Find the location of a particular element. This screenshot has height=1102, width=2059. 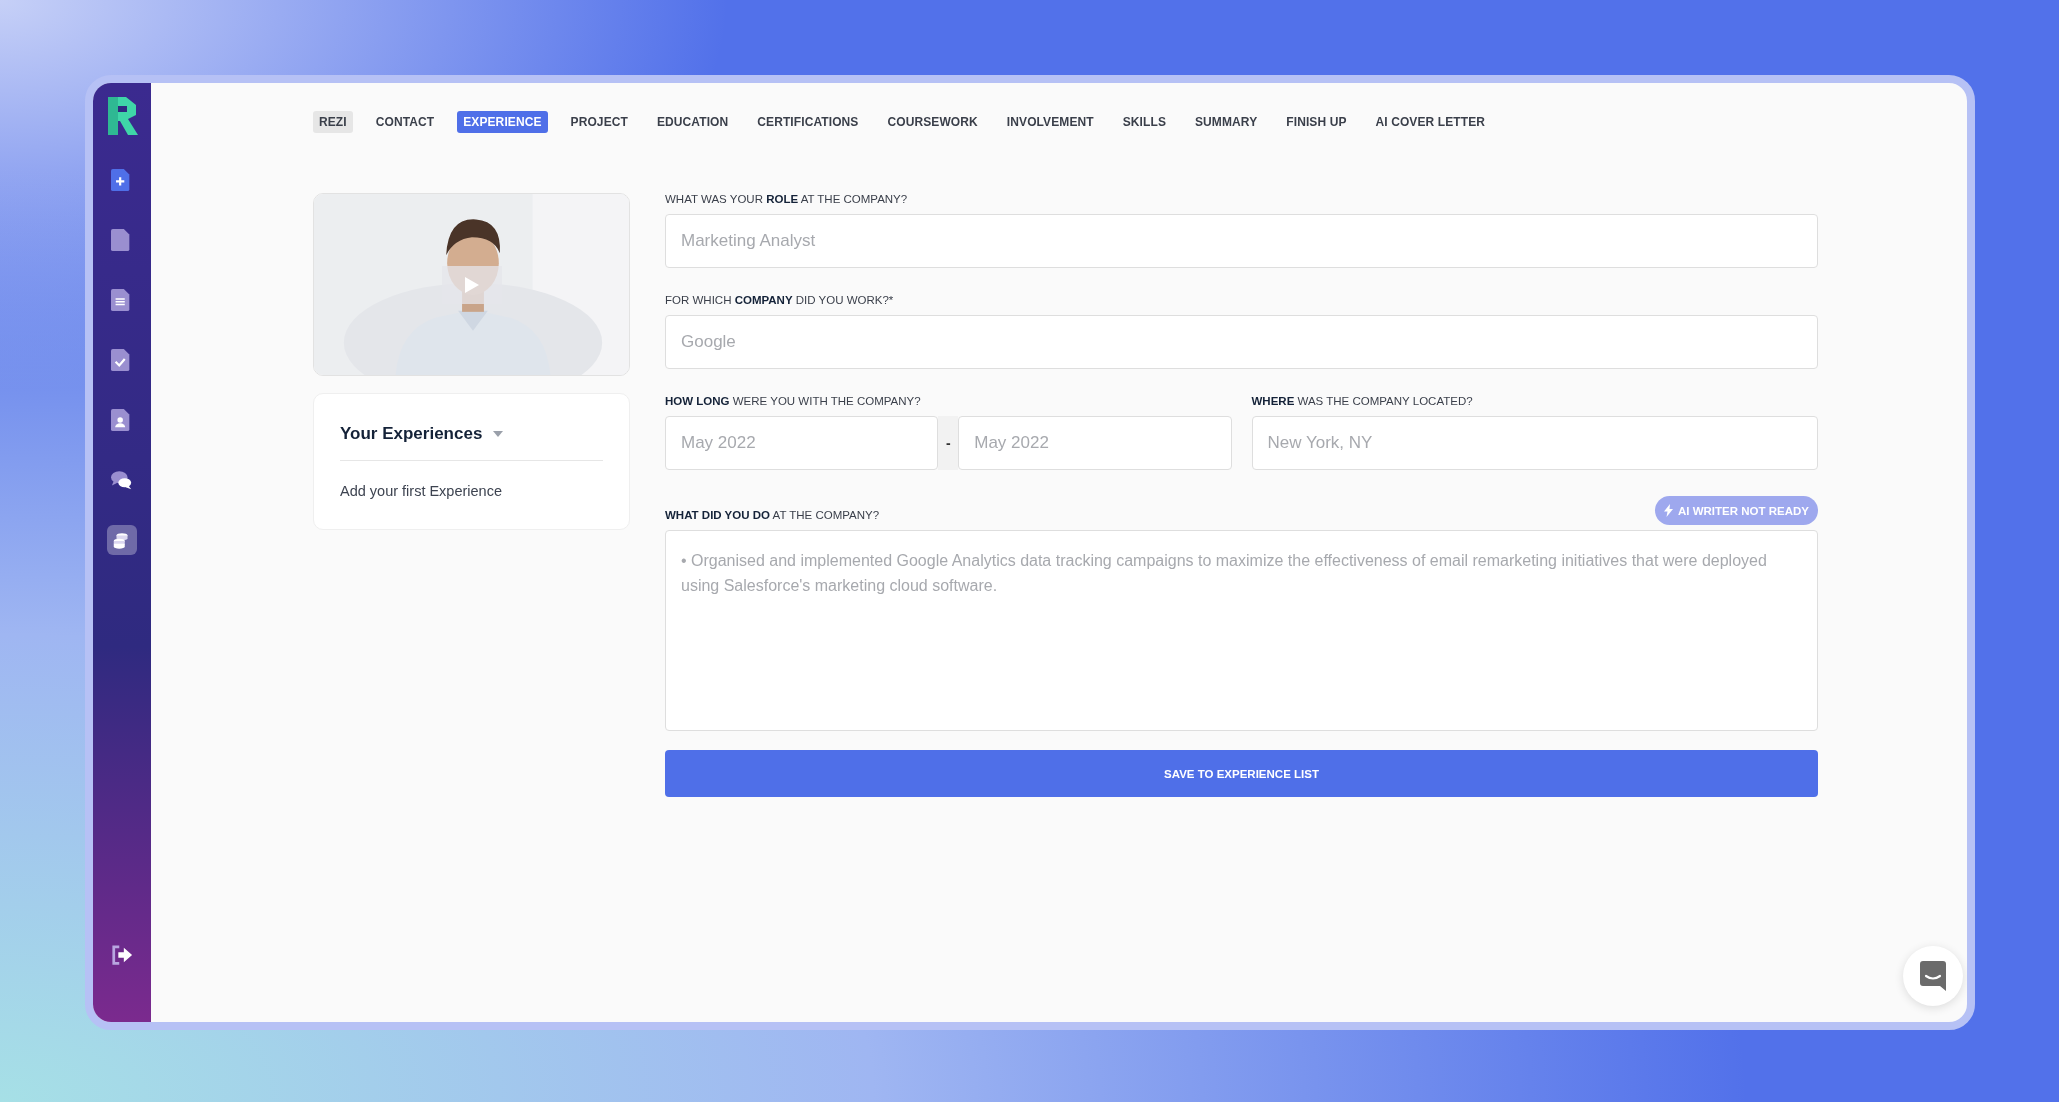

step-tab: CONTACT is located at coordinates (405, 122).